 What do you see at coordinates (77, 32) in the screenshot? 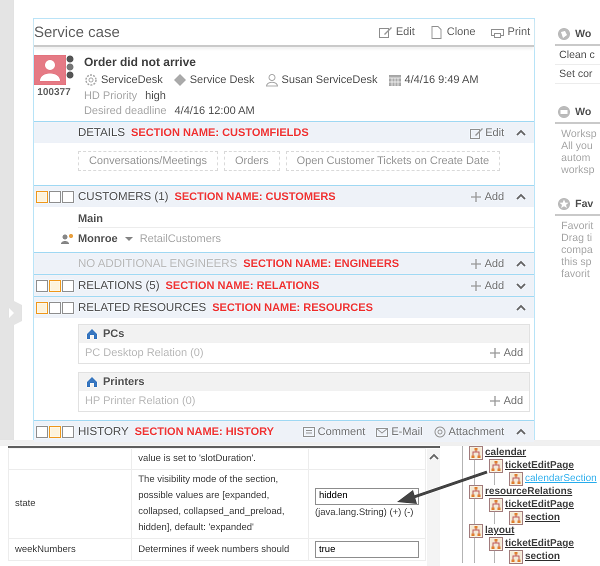
I see `card-title: Service case` at bounding box center [77, 32].